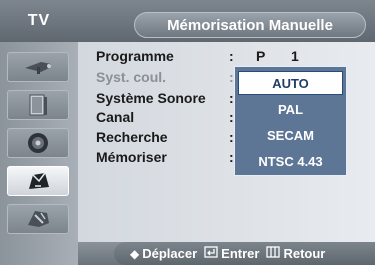  What do you see at coordinates (250, 25) in the screenshot?
I see `menu-title: Mémorisation Manuelle` at bounding box center [250, 25].